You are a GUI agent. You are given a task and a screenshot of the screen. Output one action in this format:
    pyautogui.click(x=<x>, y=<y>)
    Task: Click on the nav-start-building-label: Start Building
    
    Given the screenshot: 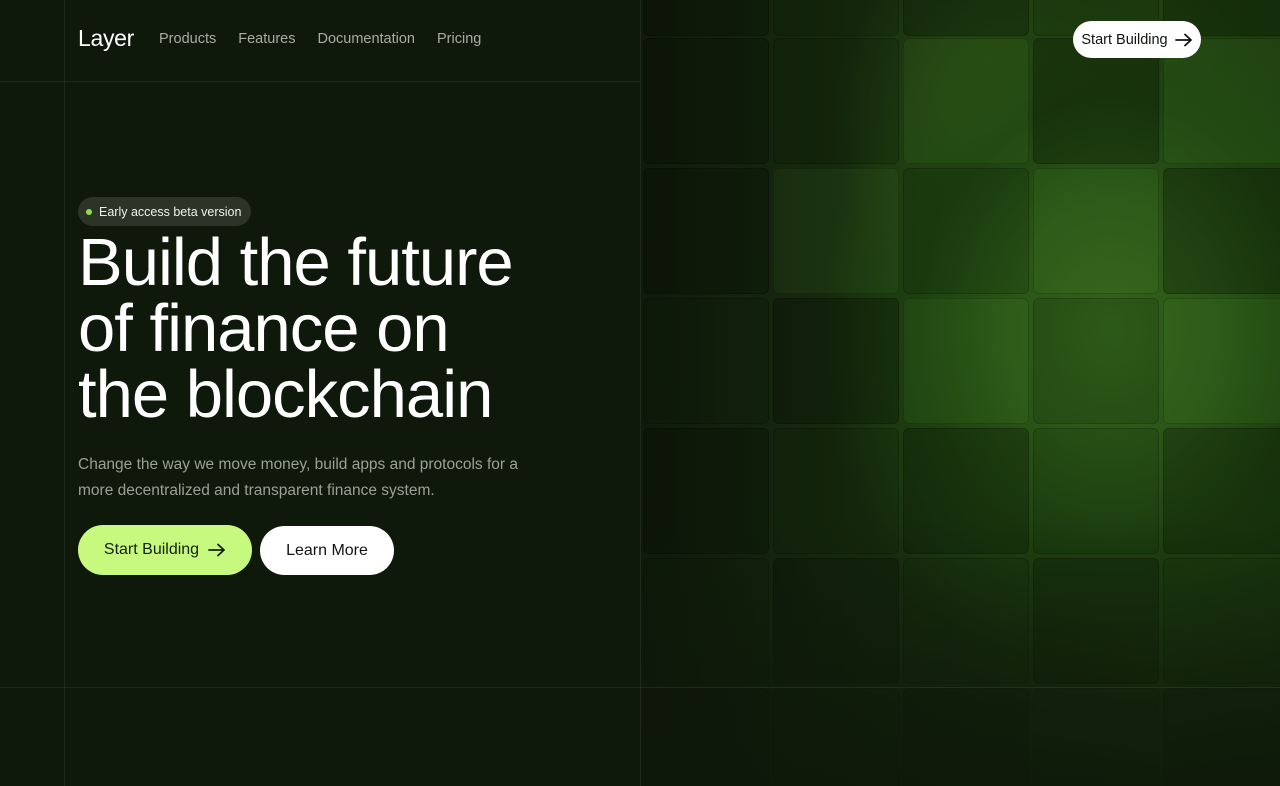 What is the action you would take?
    pyautogui.click(x=1124, y=39)
    